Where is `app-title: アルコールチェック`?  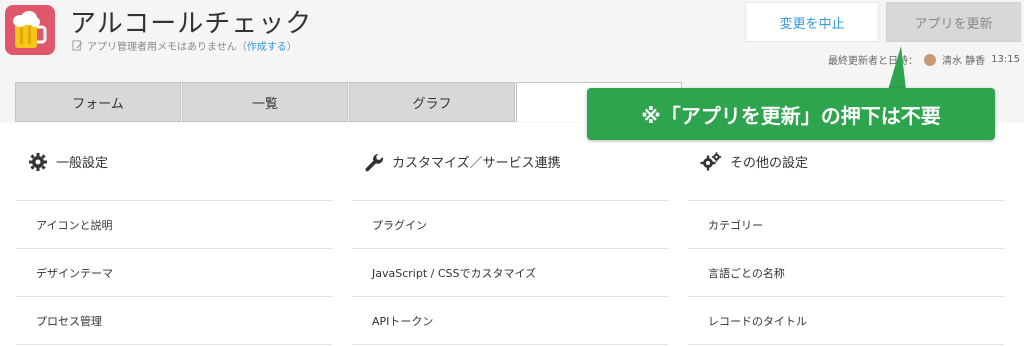 app-title: アルコールチェック is located at coordinates (191, 24).